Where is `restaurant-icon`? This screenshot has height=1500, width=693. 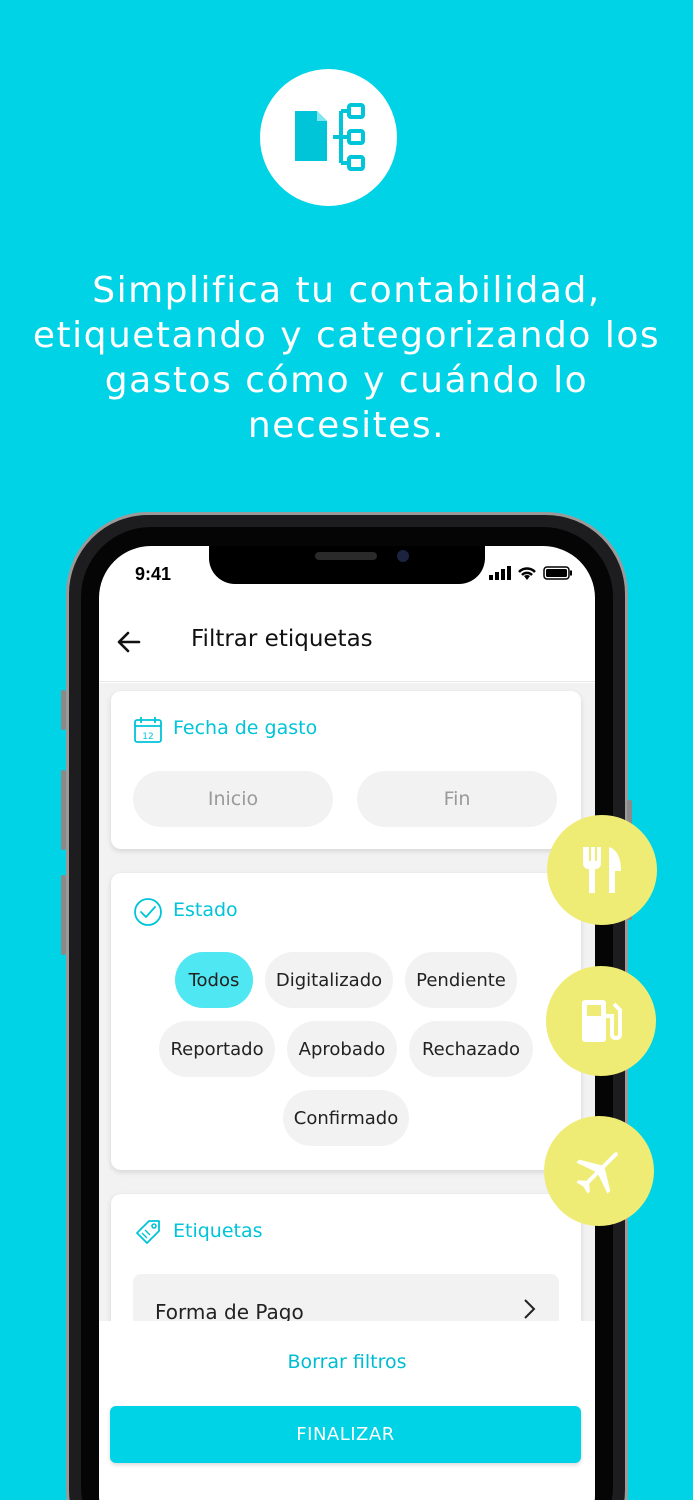 restaurant-icon is located at coordinates (602, 870).